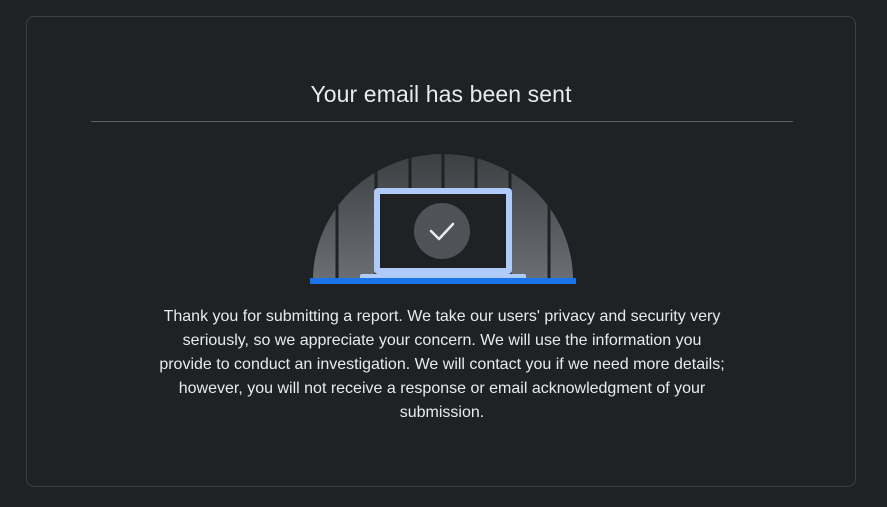 This screenshot has width=887, height=507. Describe the element at coordinates (442, 121) in the screenshot. I see `title-divider` at that location.